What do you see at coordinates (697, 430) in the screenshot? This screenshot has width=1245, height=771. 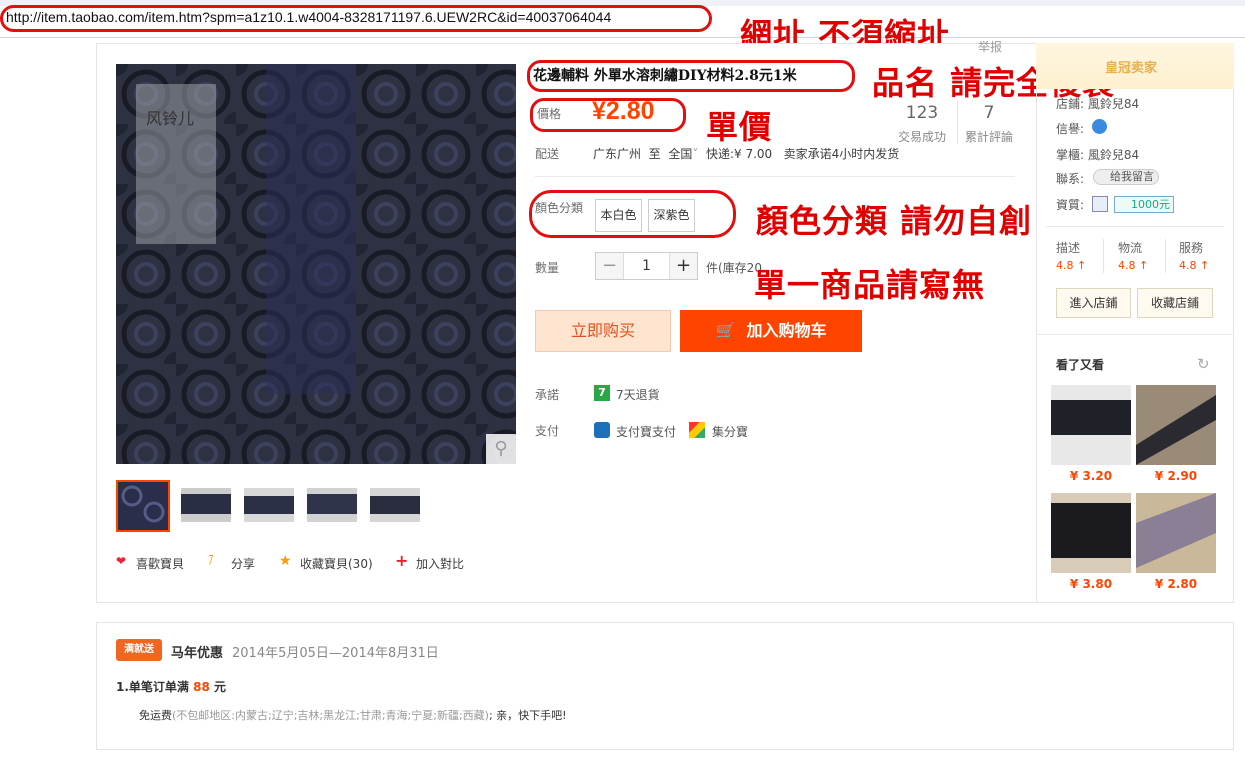 I see `jifenbao-icon` at bounding box center [697, 430].